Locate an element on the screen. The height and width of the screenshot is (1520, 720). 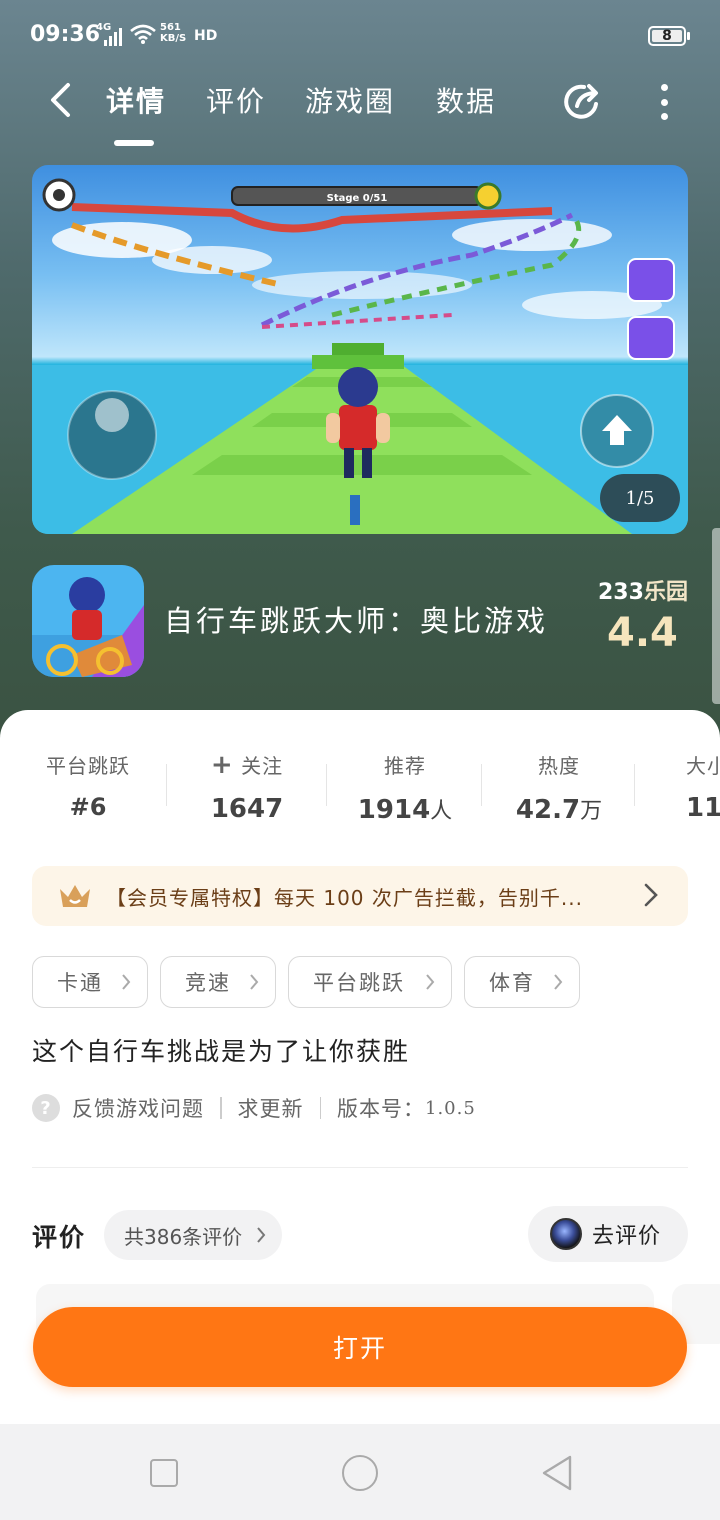
reviews-title: 评价 is located at coordinates (59, 1237).